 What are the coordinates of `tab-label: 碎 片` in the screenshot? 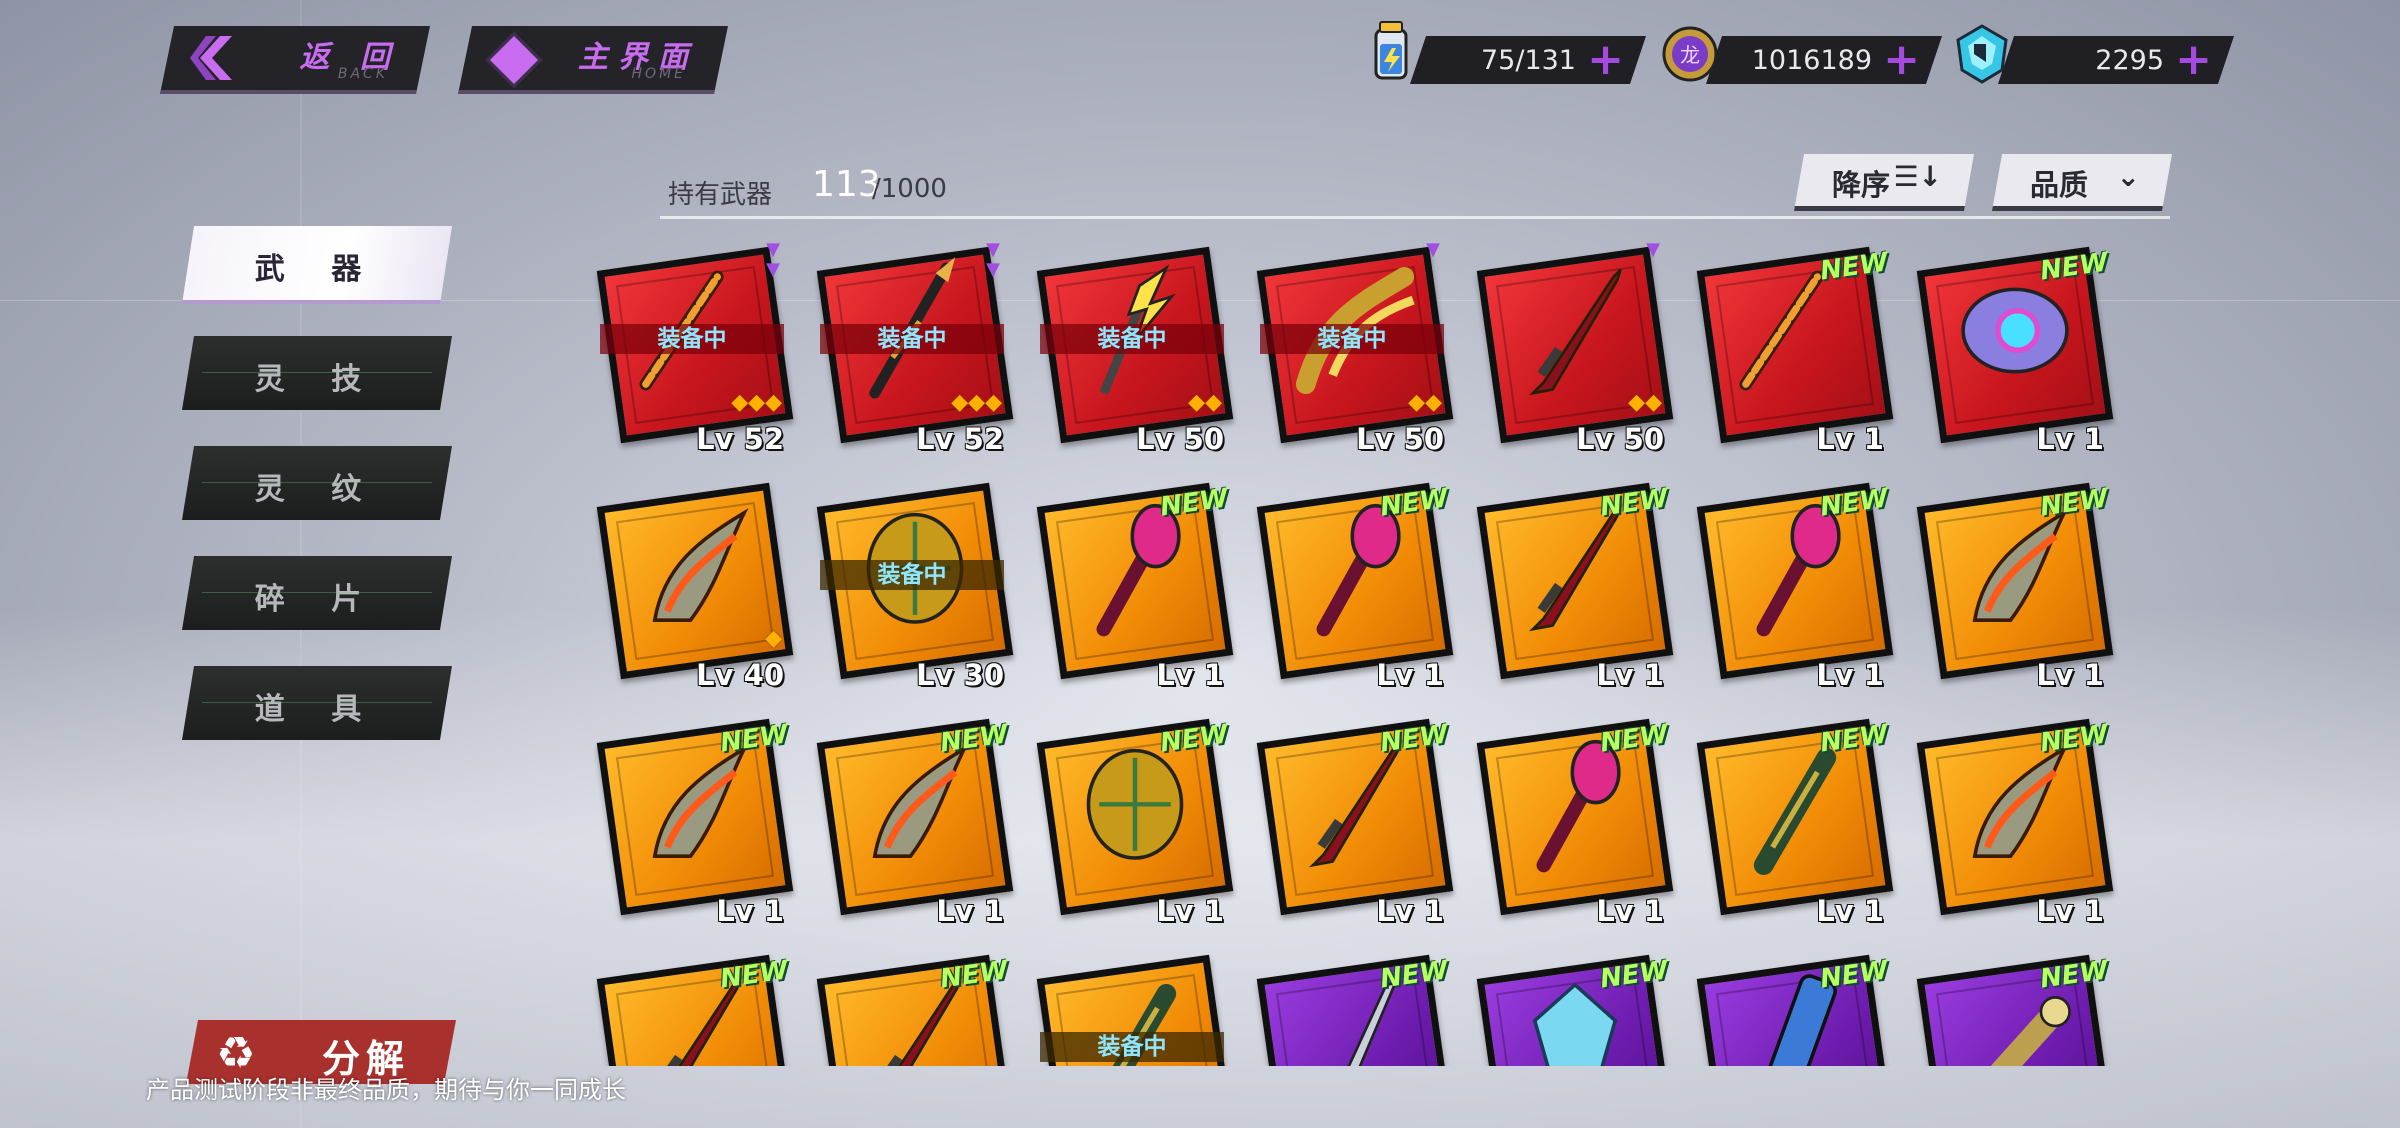 It's located at (317, 599).